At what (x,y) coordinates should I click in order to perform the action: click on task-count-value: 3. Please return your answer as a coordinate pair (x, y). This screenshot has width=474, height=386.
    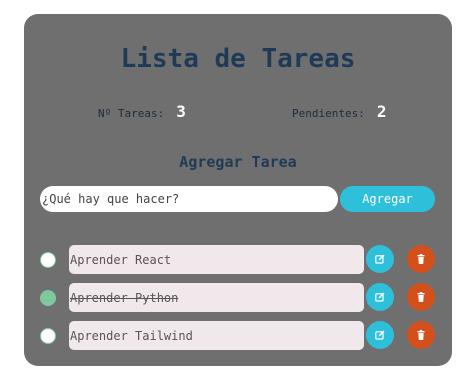
    Looking at the image, I should click on (181, 111).